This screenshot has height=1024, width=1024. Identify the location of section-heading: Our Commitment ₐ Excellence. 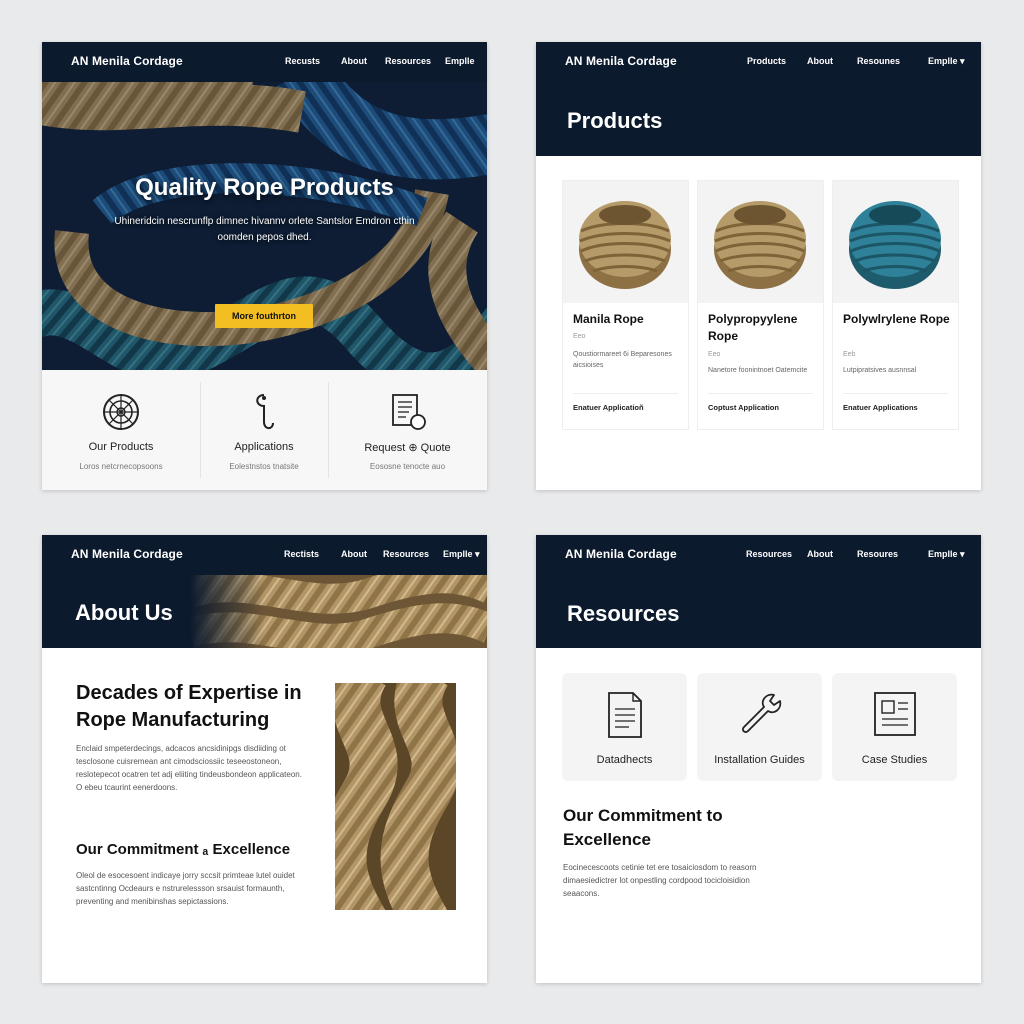
(183, 849).